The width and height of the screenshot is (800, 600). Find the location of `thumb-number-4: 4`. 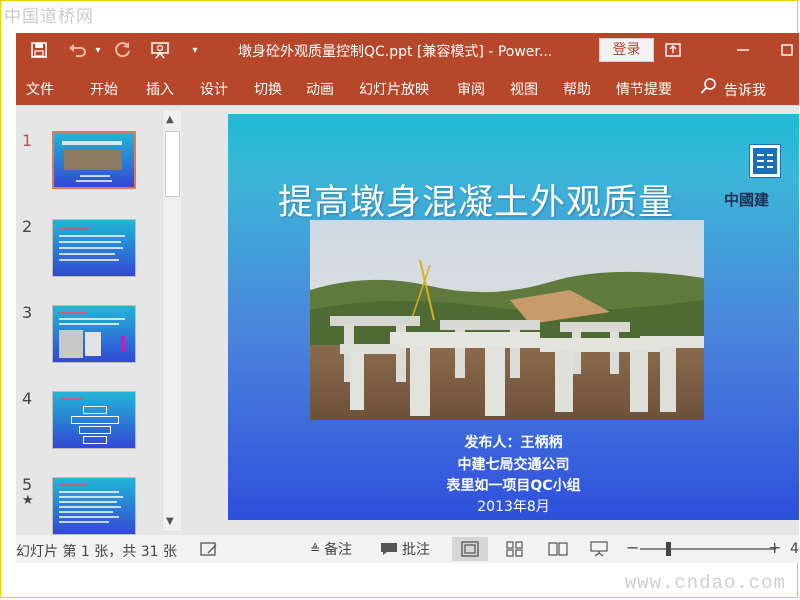

thumb-number-4: 4 is located at coordinates (27, 398).